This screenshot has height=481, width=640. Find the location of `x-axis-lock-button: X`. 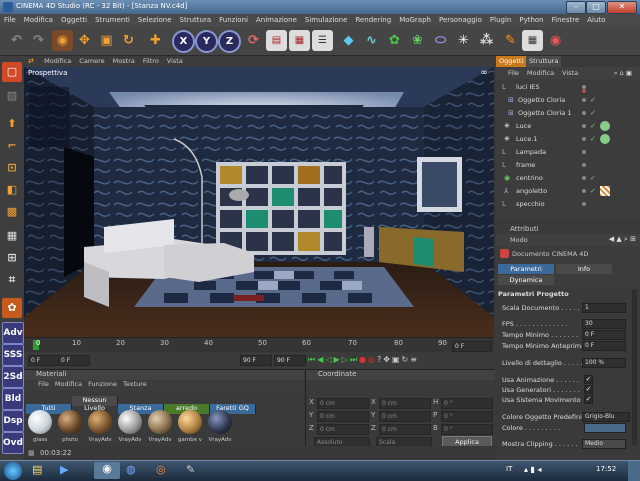

x-axis-lock-button: X is located at coordinates (183, 41).